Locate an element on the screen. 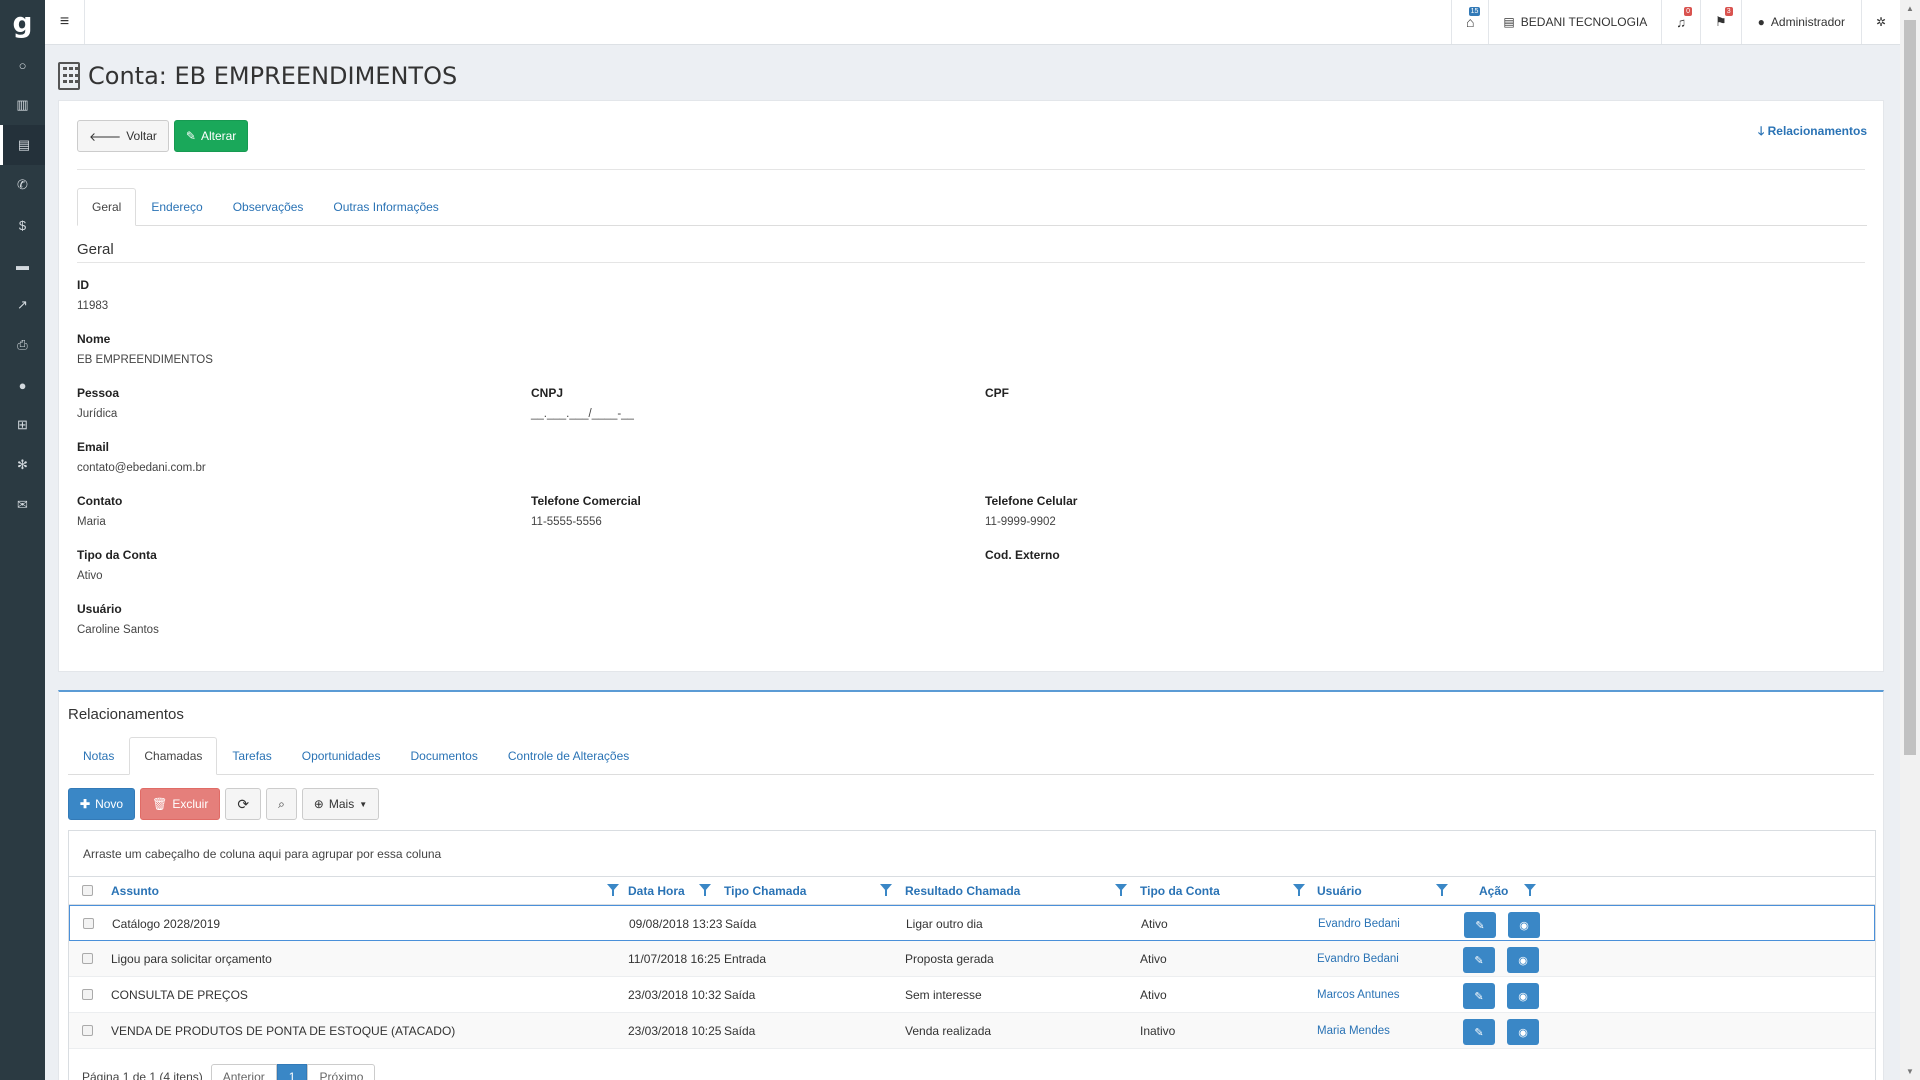  rel-tab-4: Documentos is located at coordinates (443, 756).